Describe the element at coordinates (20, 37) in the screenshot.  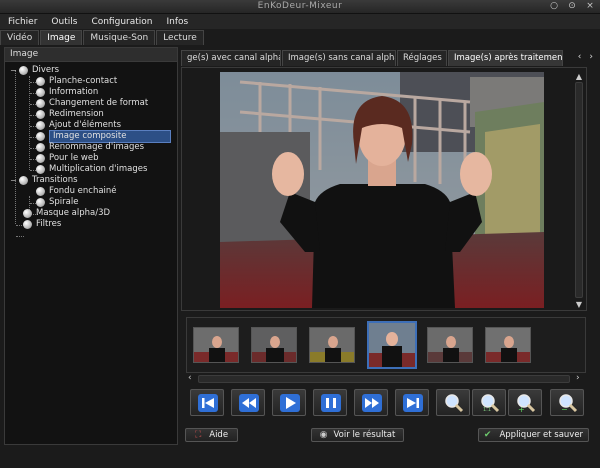
I see `tab-video: Vidéo` at that location.